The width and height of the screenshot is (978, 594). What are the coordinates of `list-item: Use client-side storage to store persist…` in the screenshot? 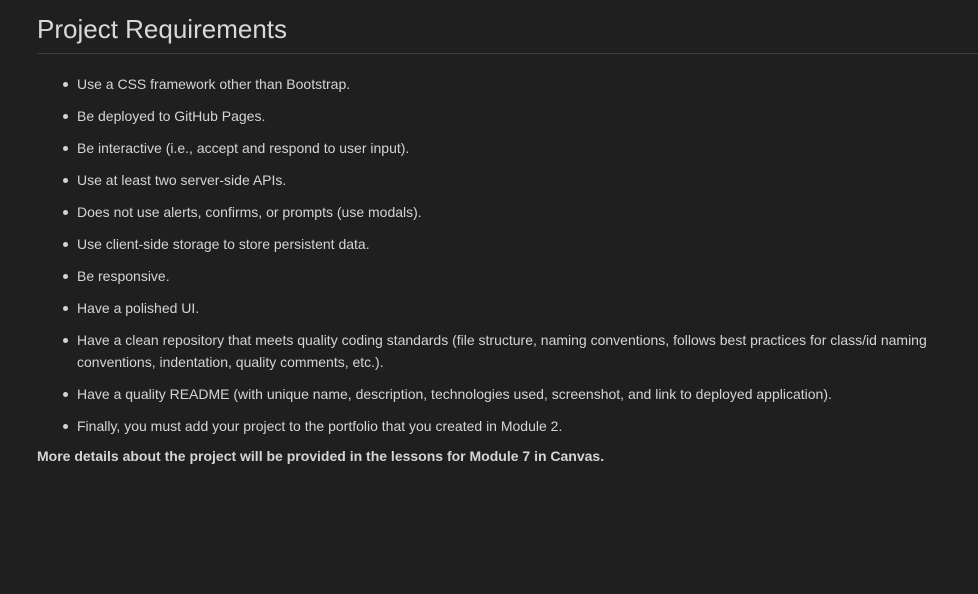 It's located at (518, 244).